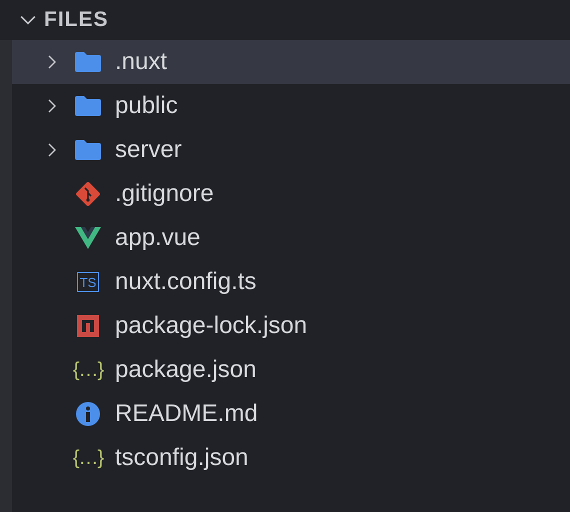 This screenshot has width=570, height=512. What do you see at coordinates (146, 106) in the screenshot?
I see `file-name: public` at bounding box center [146, 106].